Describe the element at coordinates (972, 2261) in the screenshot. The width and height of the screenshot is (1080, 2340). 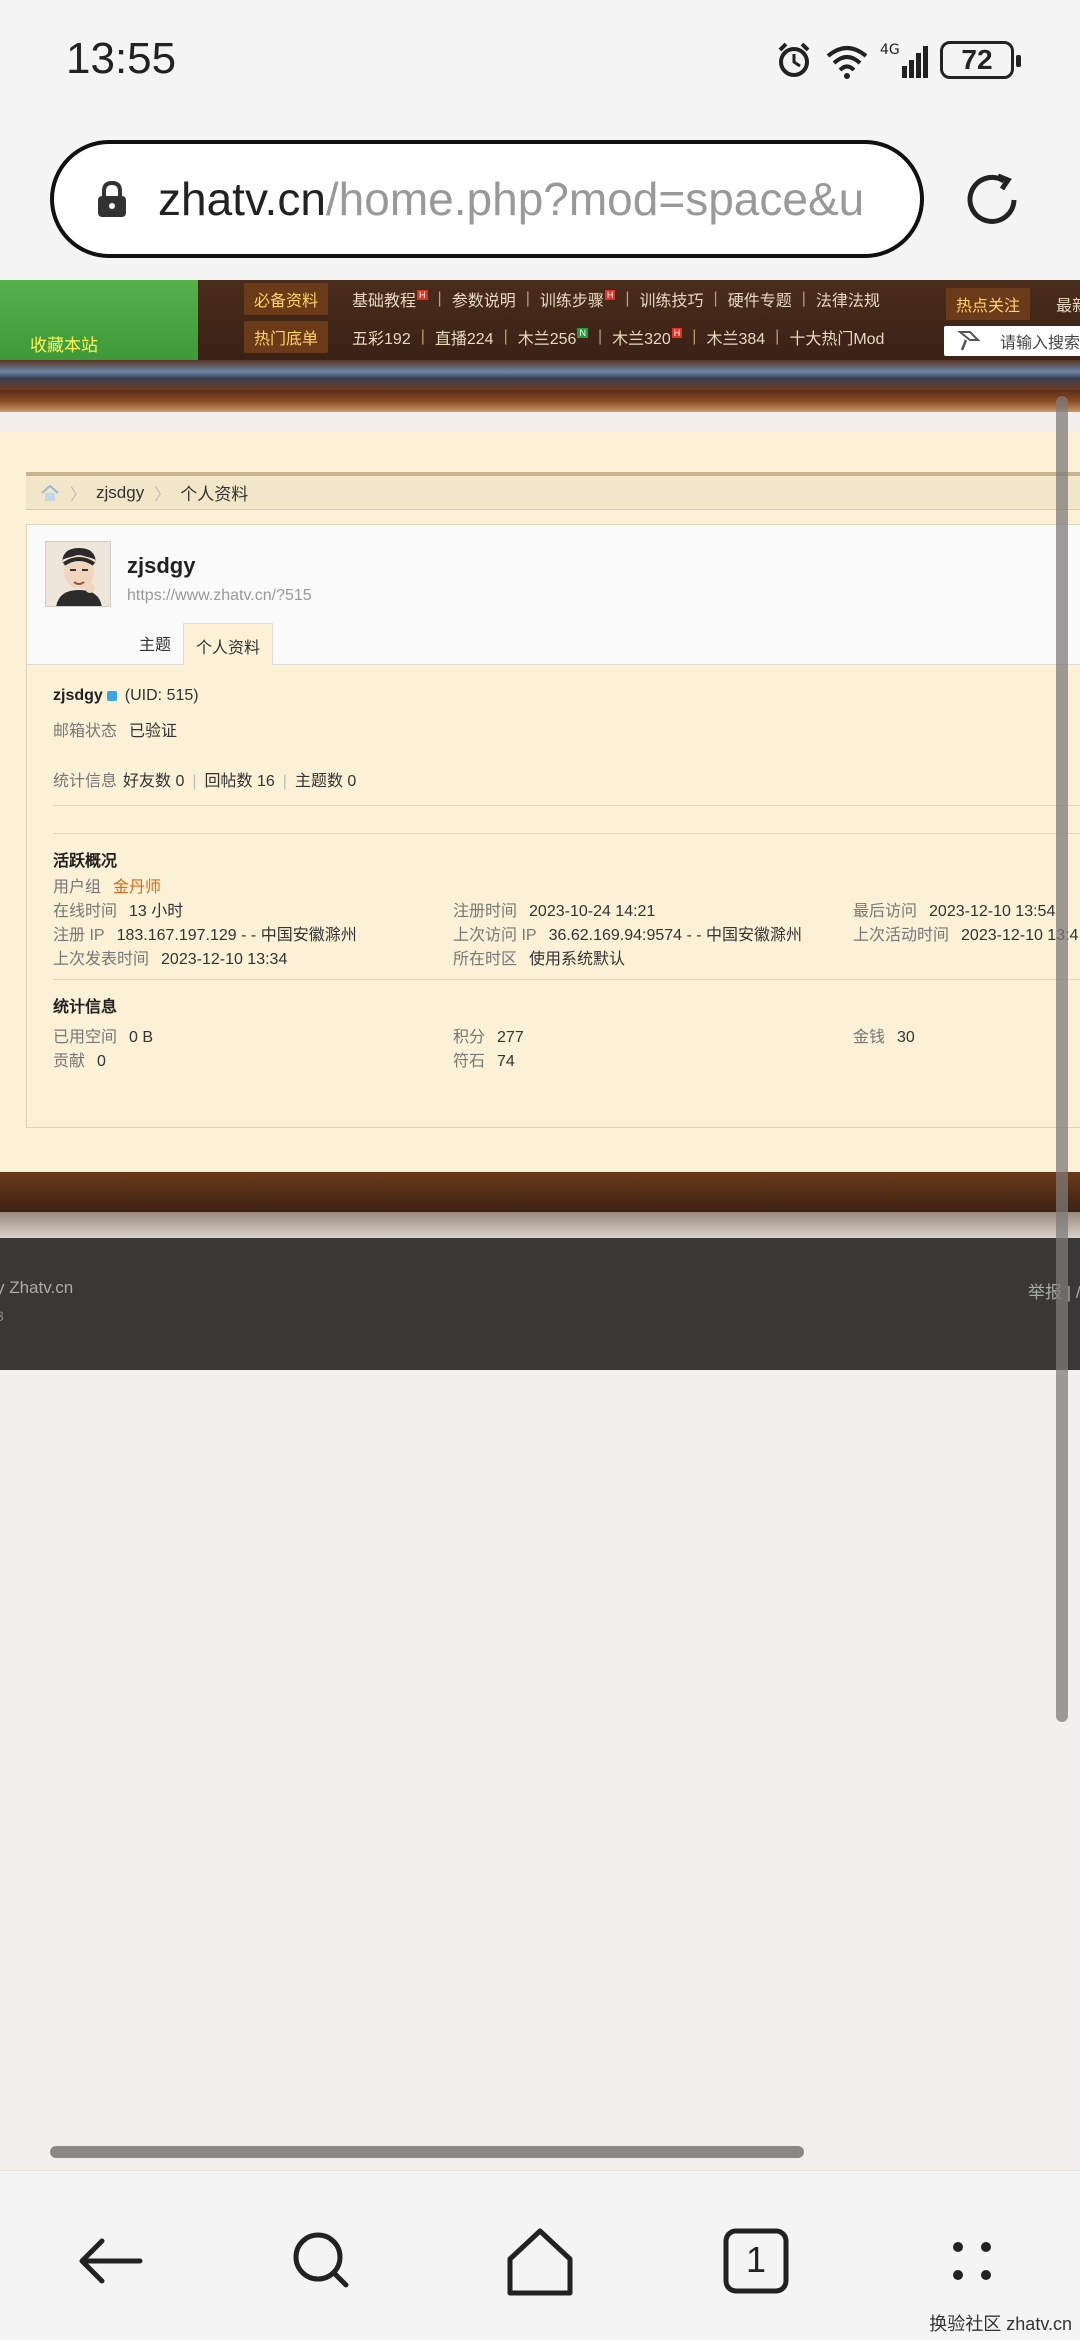
I see `menu-icon` at that location.